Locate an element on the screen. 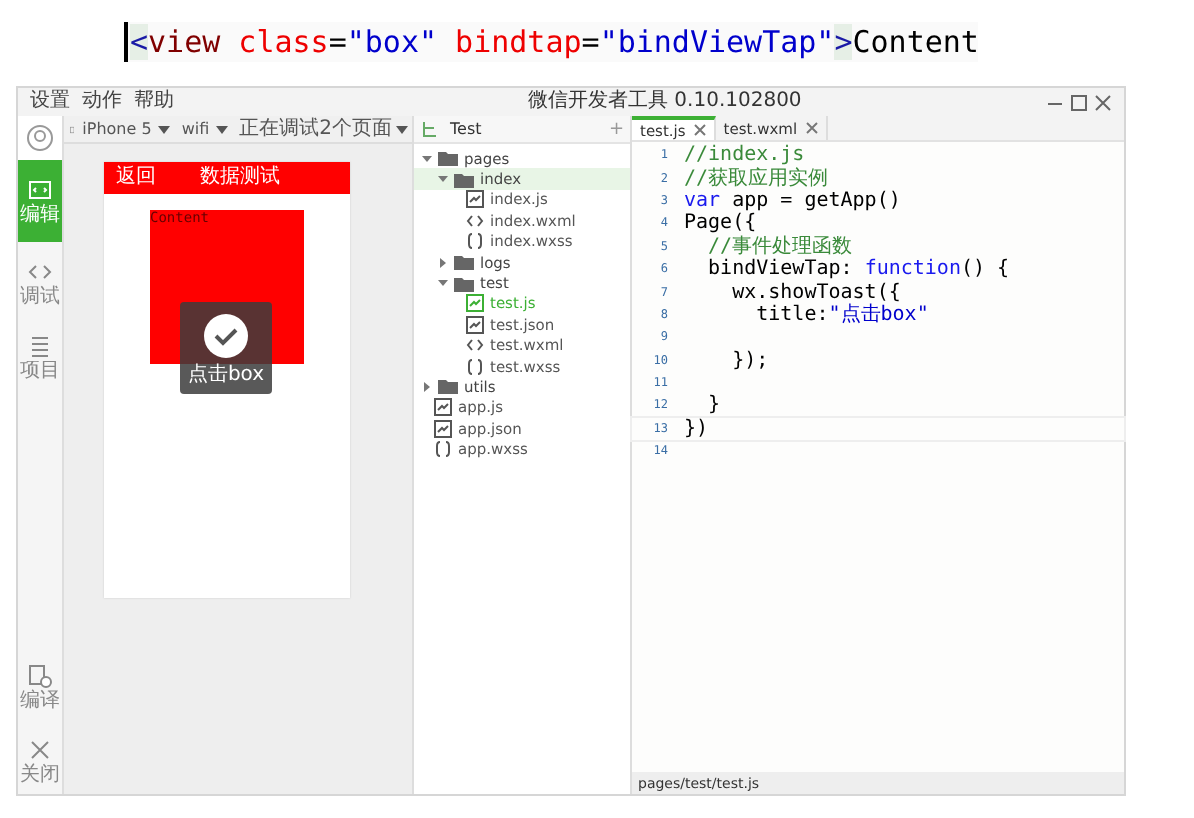 The height and width of the screenshot is (818, 1194). code-line: //获取应用实例 is located at coordinates (756, 178).